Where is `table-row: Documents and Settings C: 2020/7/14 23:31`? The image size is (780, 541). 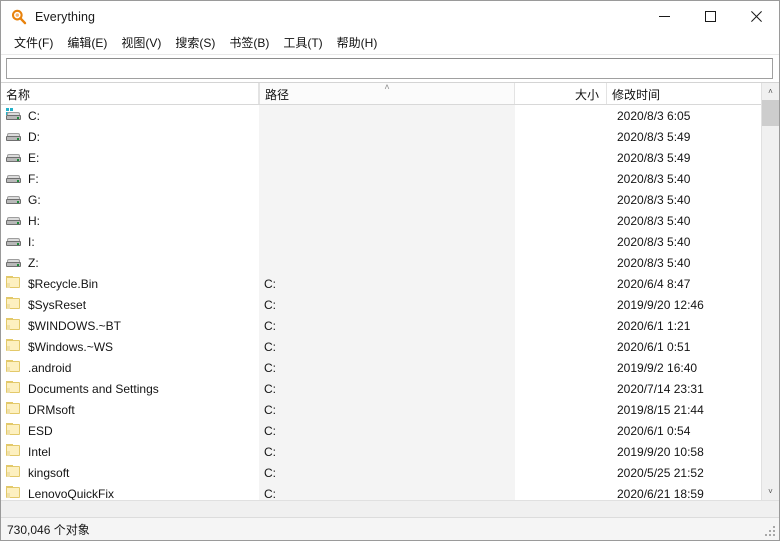
table-row: Documents and Settings C: 2020/7/14 23:31 is located at coordinates (390, 388).